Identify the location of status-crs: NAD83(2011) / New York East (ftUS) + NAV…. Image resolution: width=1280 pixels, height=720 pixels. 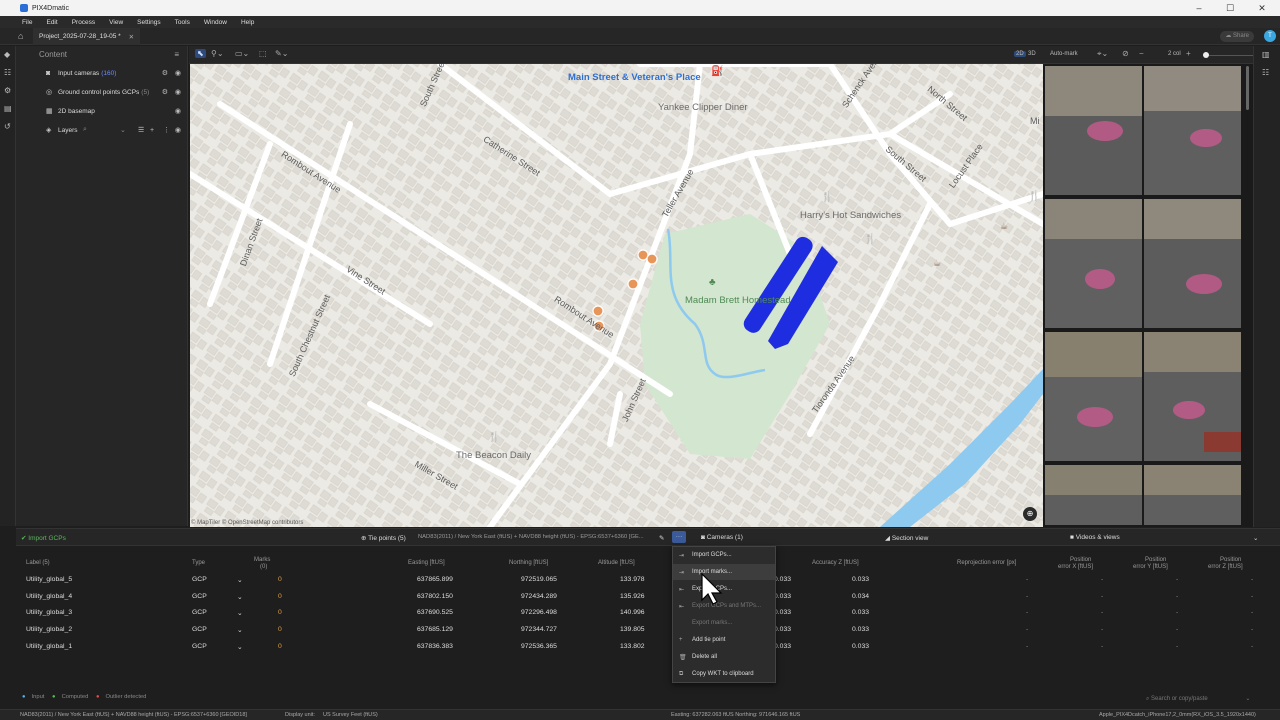
(133, 715).